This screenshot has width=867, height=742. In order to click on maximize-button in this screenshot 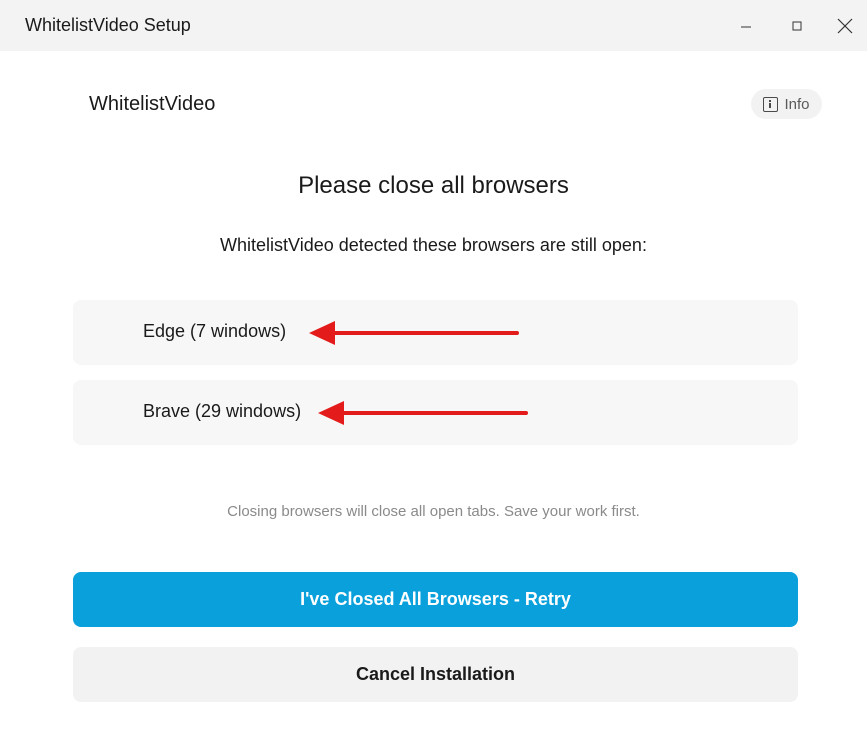, I will do `click(797, 25)`.